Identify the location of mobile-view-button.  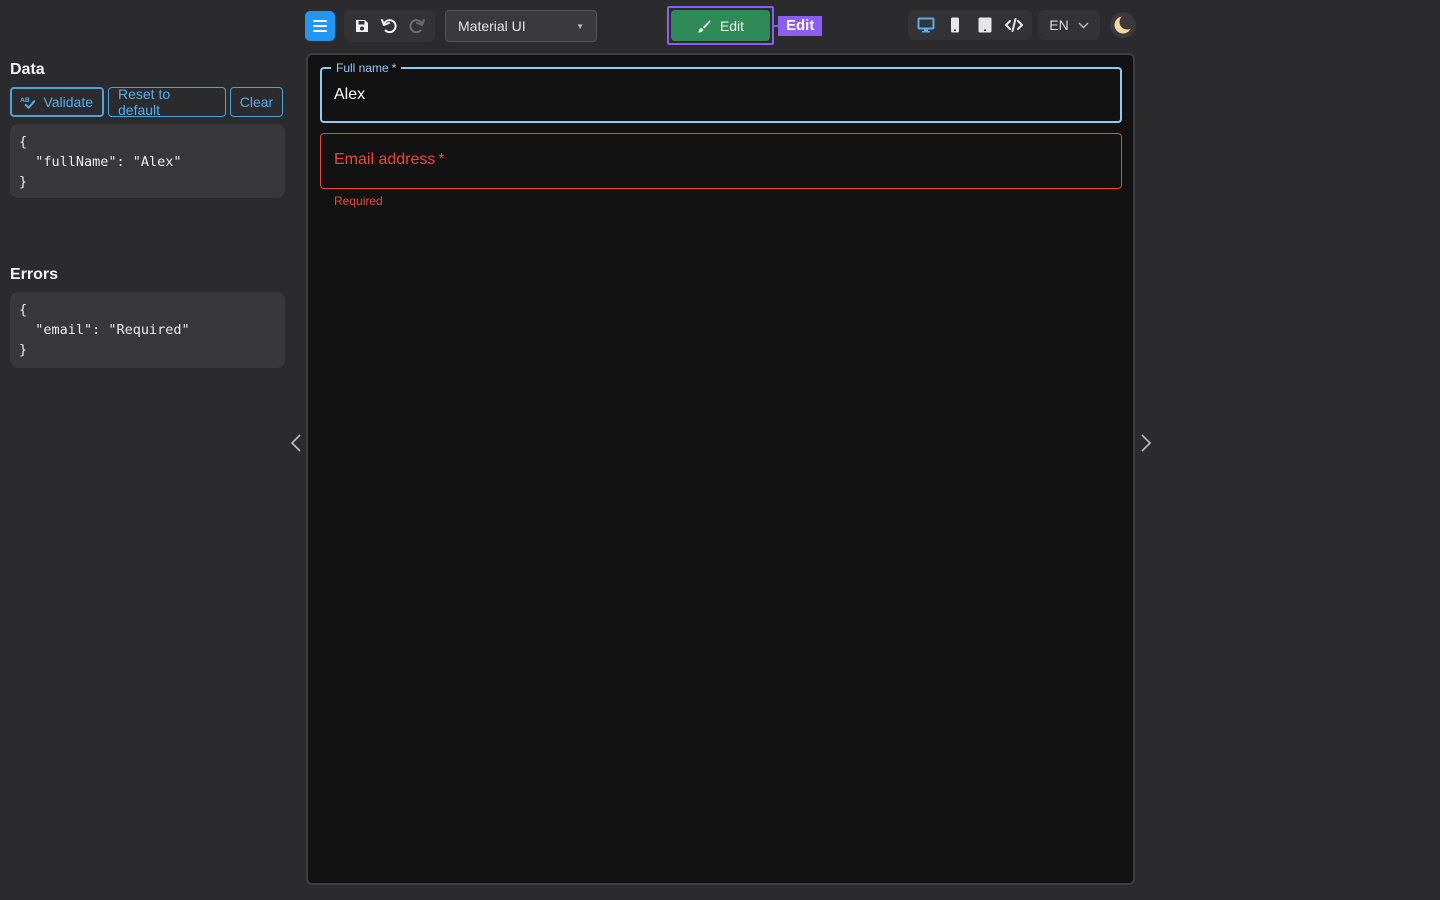
(955, 25).